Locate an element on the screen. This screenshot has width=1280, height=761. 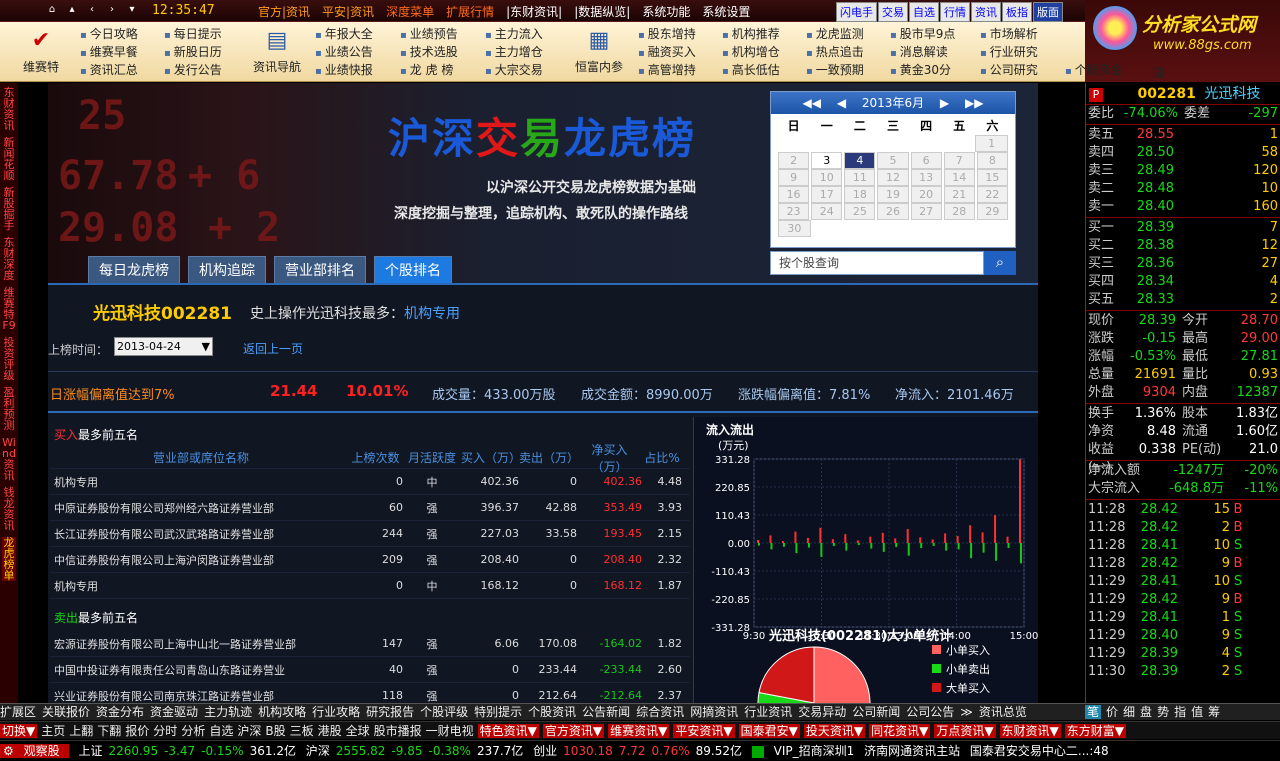
sidebar-item: Wind资讯 is located at coordinates (9, 459).